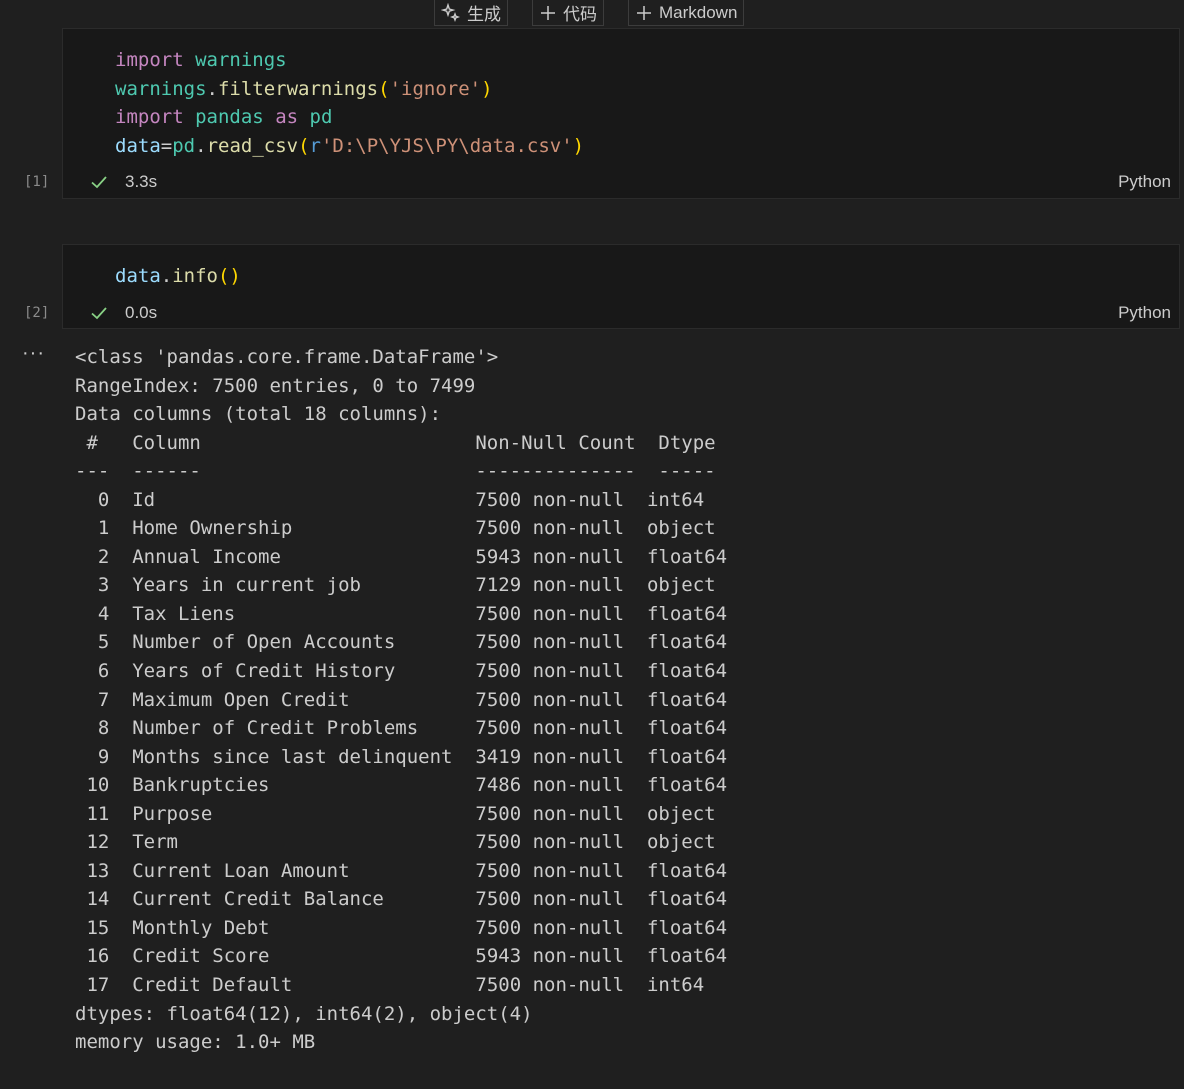 This screenshot has width=1184, height=1089. What do you see at coordinates (258, 414) in the screenshot?
I see `output-header-line: Data columns (total 18 columns):` at bounding box center [258, 414].